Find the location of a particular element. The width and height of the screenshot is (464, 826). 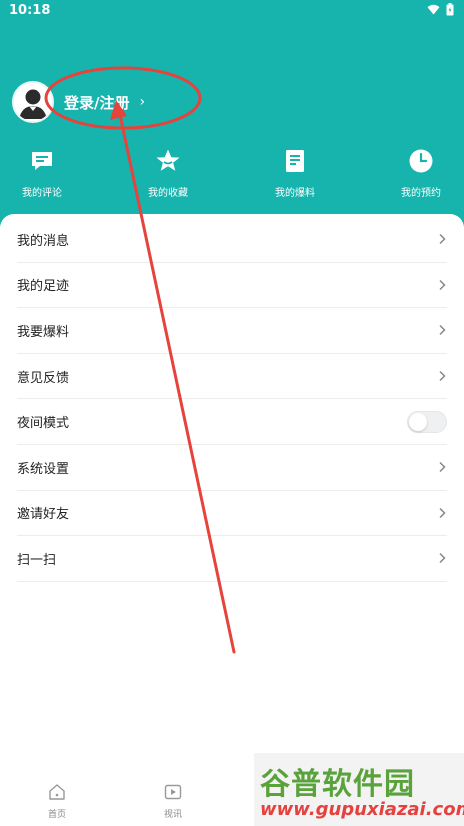

login-entry: 登录/注册 › is located at coordinates (78, 102).